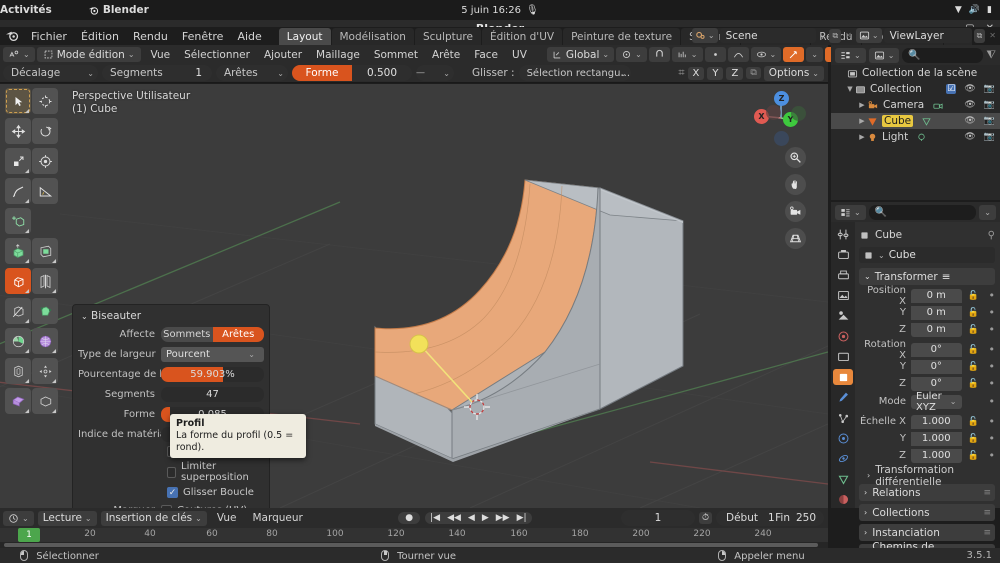 This screenshot has width=1000, height=563. What do you see at coordinates (454, 518) in the screenshot?
I see `prev-keyframe-icon: ◀◀` at bounding box center [454, 518].